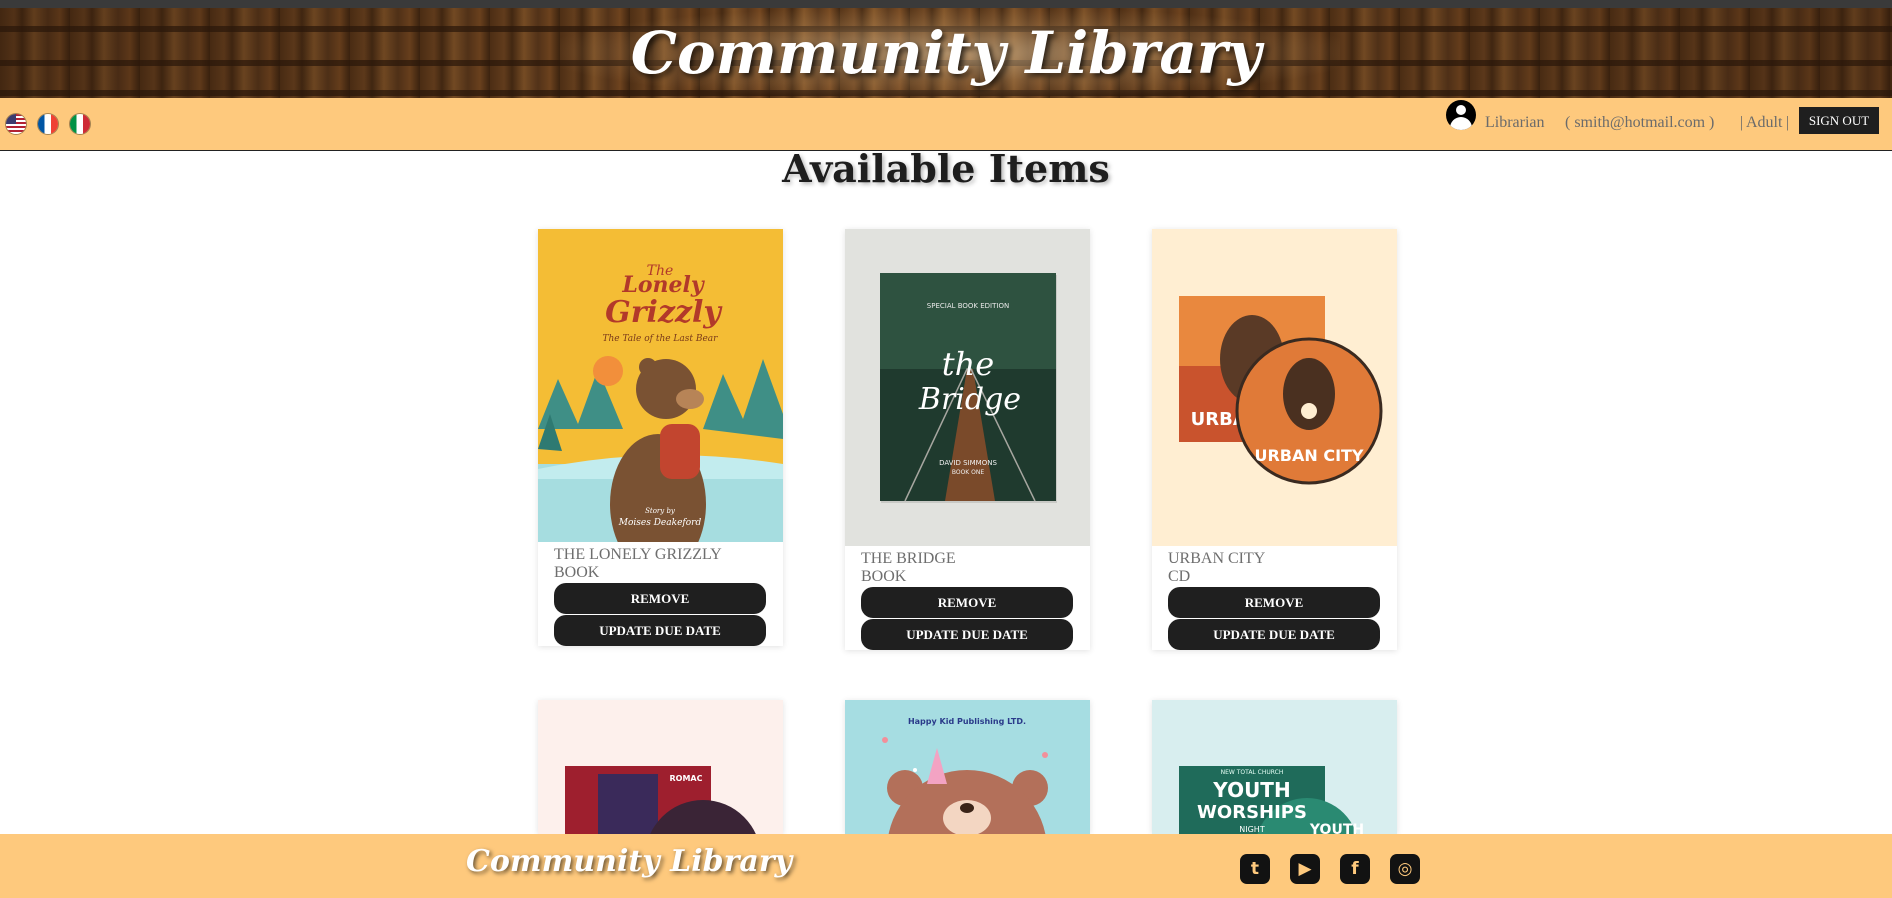 This screenshot has height=898, width=1892. I want to click on cover-text: Grizzly, so click(664, 312).